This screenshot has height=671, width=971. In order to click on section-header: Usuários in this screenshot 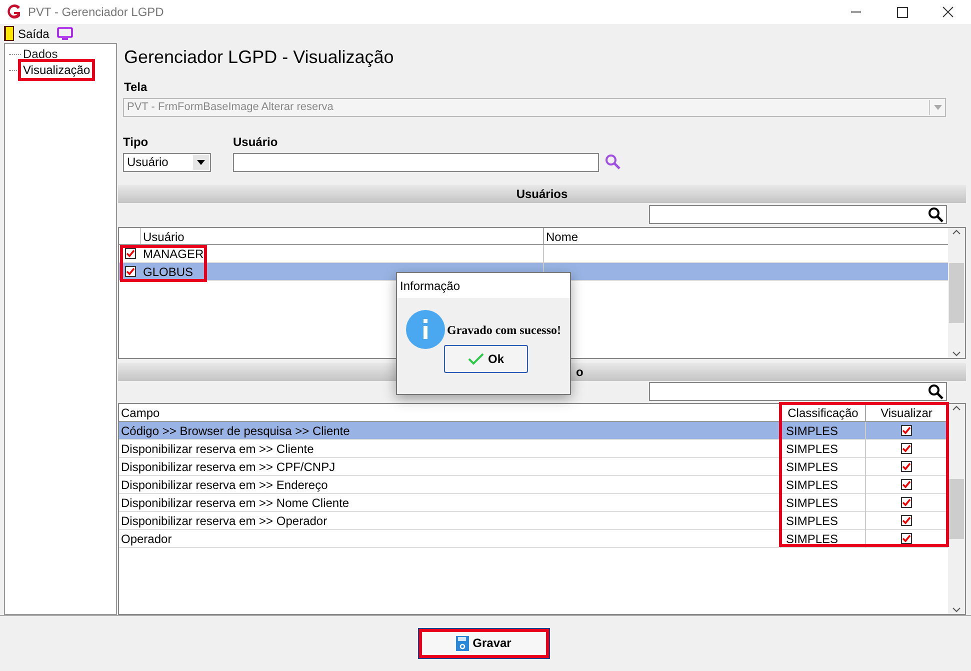, I will do `click(542, 193)`.